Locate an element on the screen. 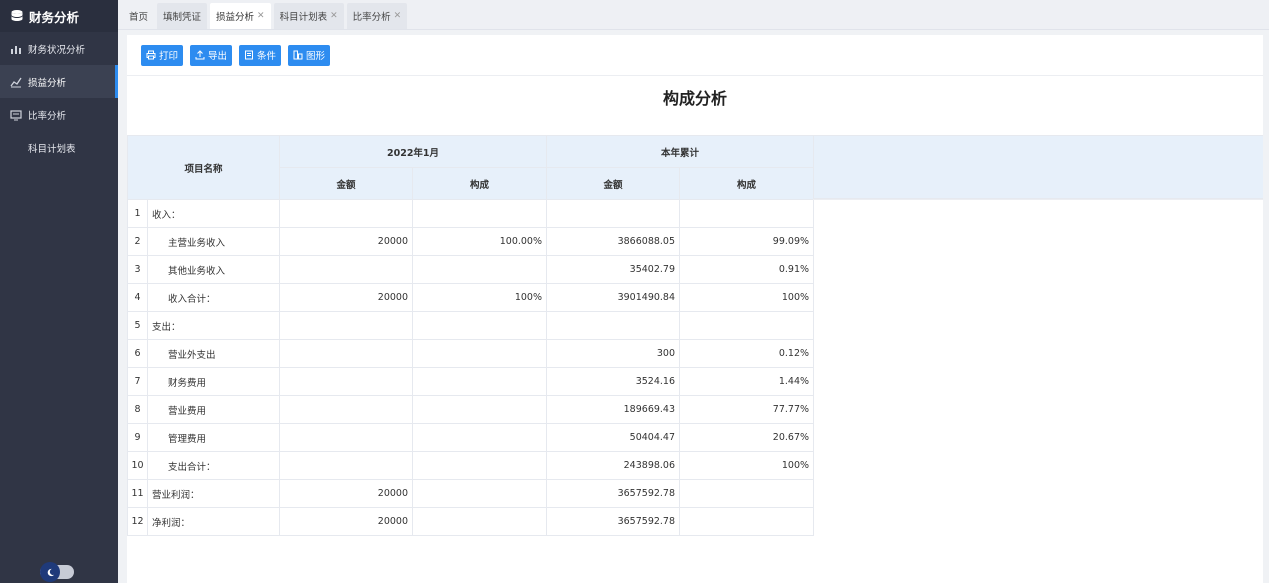  condition-button: 条件 is located at coordinates (260, 55).